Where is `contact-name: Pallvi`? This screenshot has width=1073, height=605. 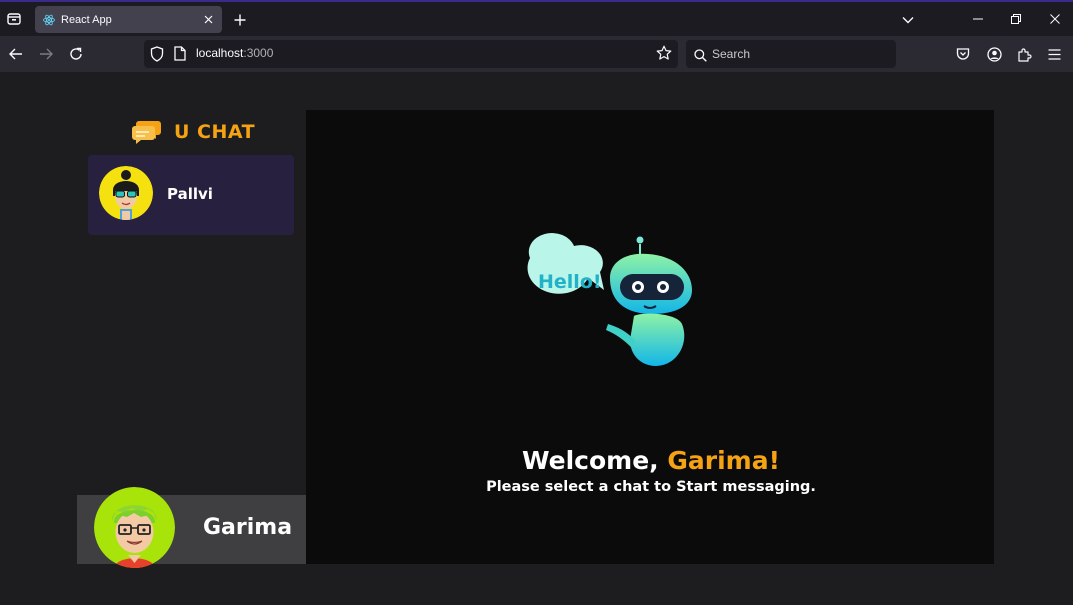 contact-name: Pallvi is located at coordinates (190, 194).